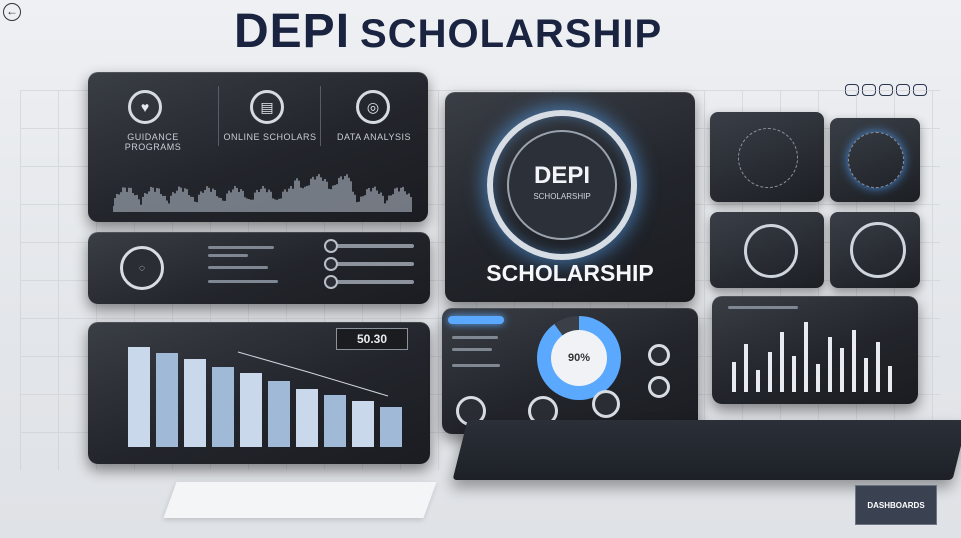 This screenshot has width=961, height=538. I want to click on item-guidance-label: GUIDANCE PROGRAMS, so click(153, 142).